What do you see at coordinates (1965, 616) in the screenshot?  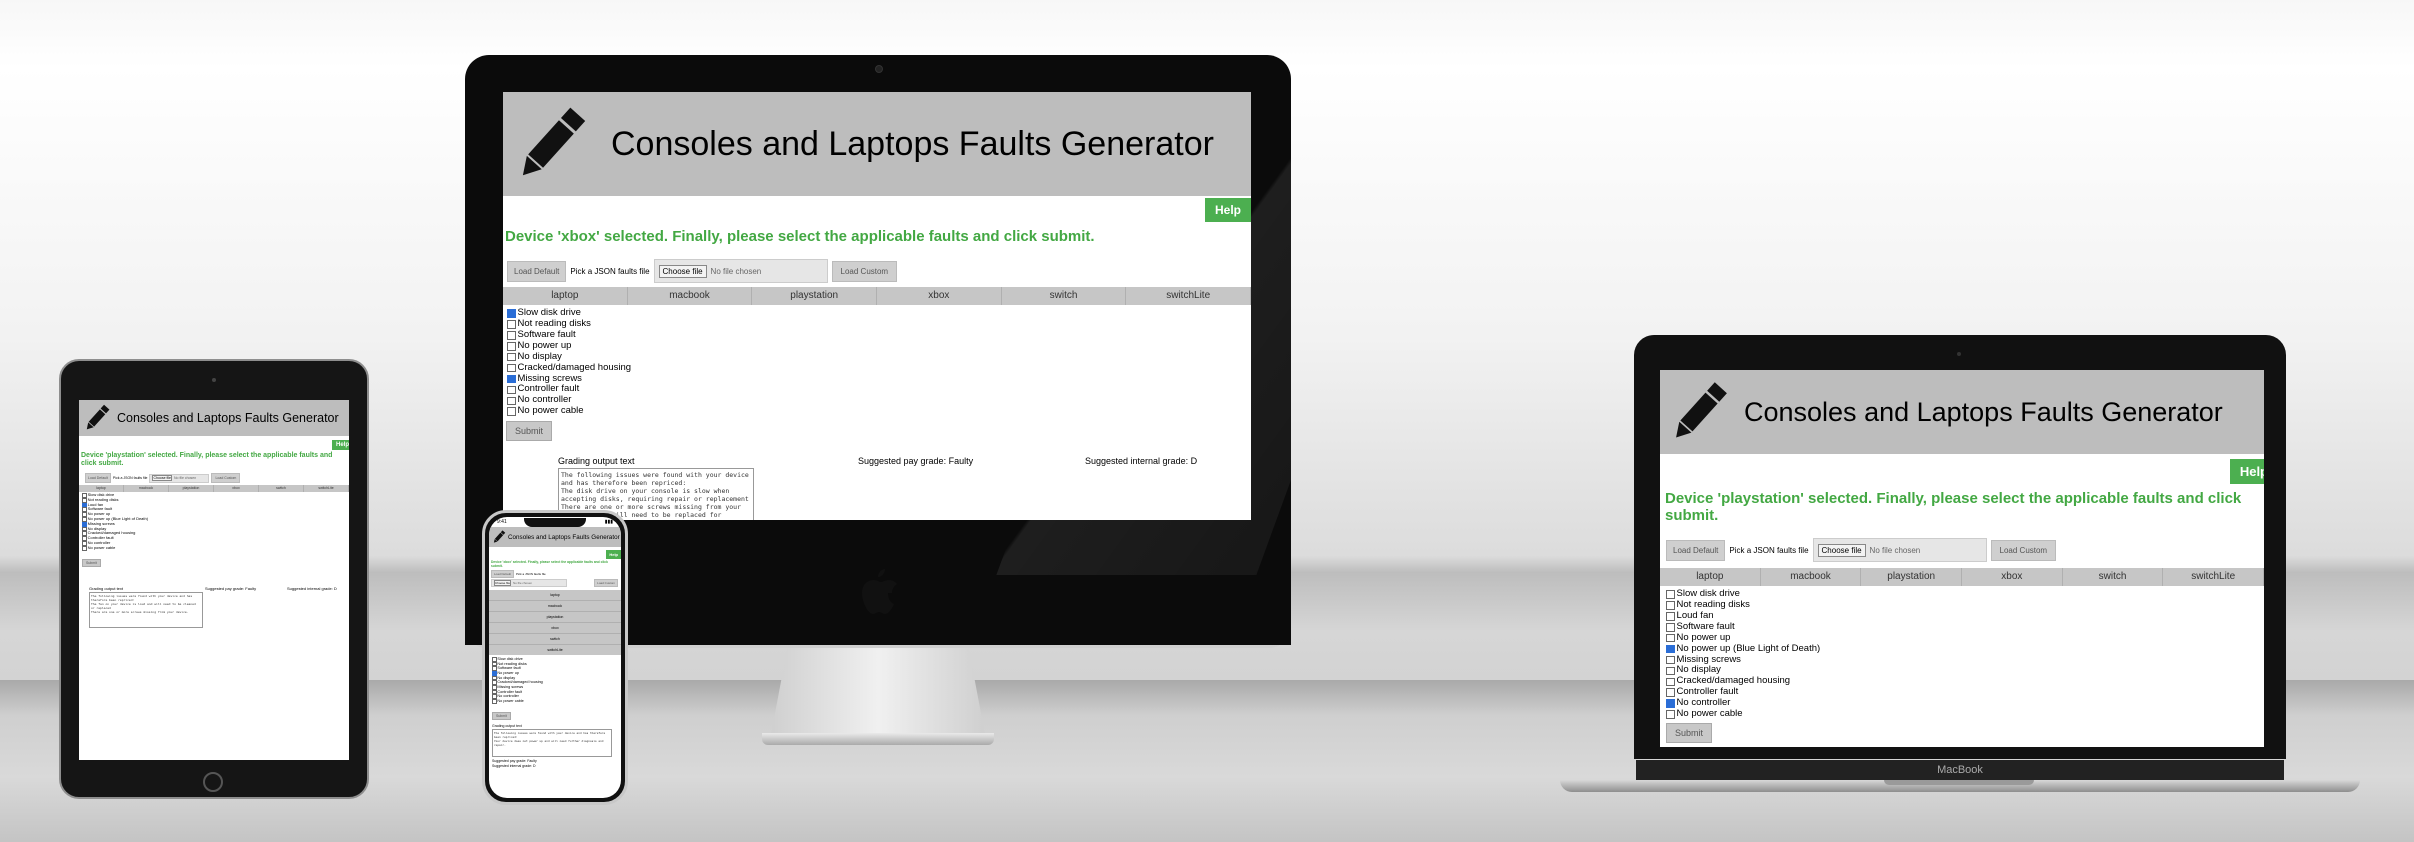 I see `fault-item: Loud fan` at bounding box center [1965, 616].